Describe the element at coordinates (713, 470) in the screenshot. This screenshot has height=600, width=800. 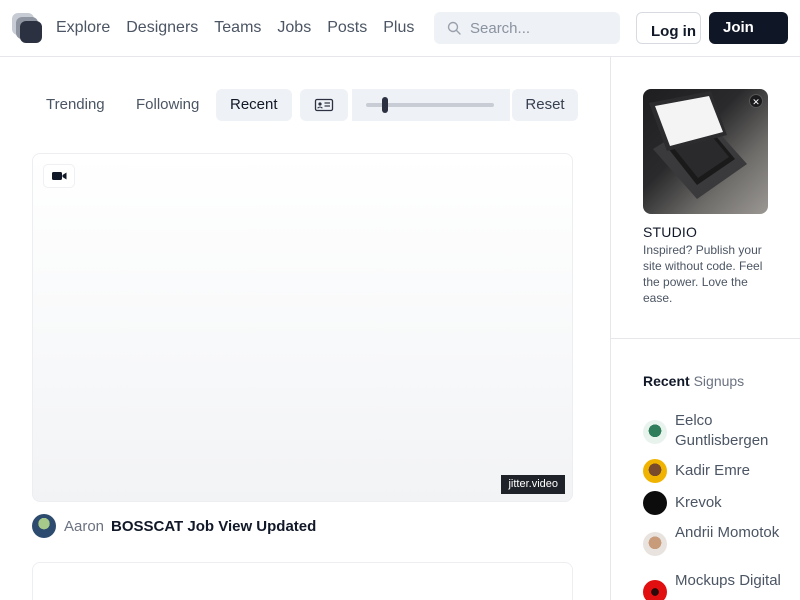
I see `signup-name: Kadir Emre` at that location.